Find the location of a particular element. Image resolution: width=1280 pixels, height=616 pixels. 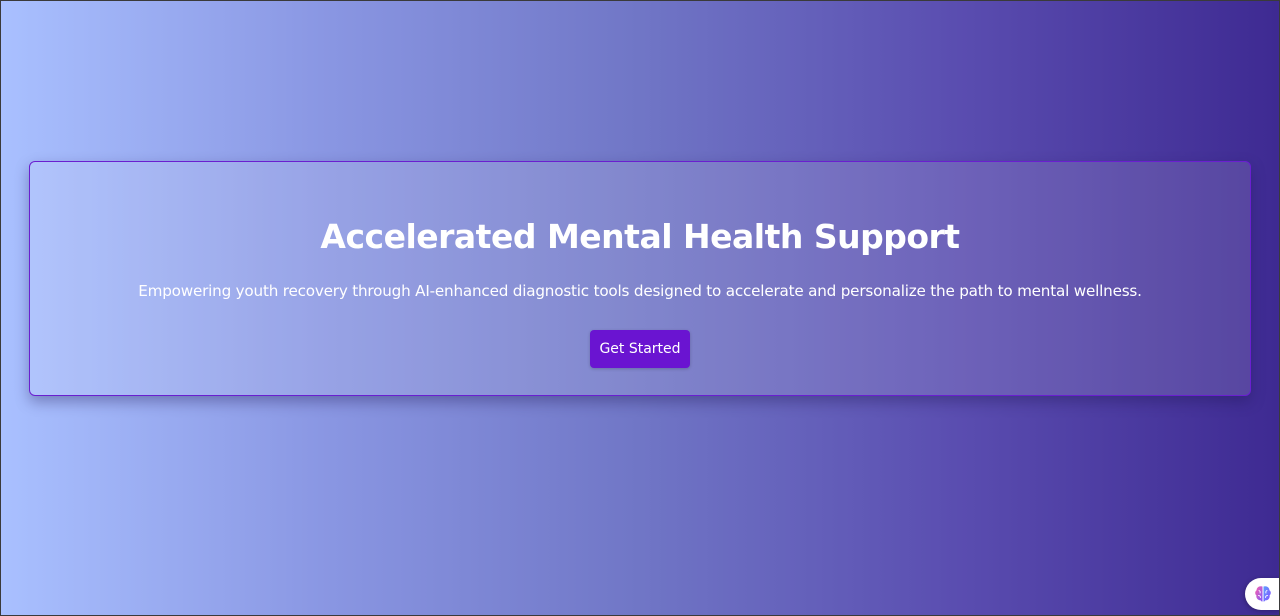

assistant-widget-button is located at coordinates (1262, 594).